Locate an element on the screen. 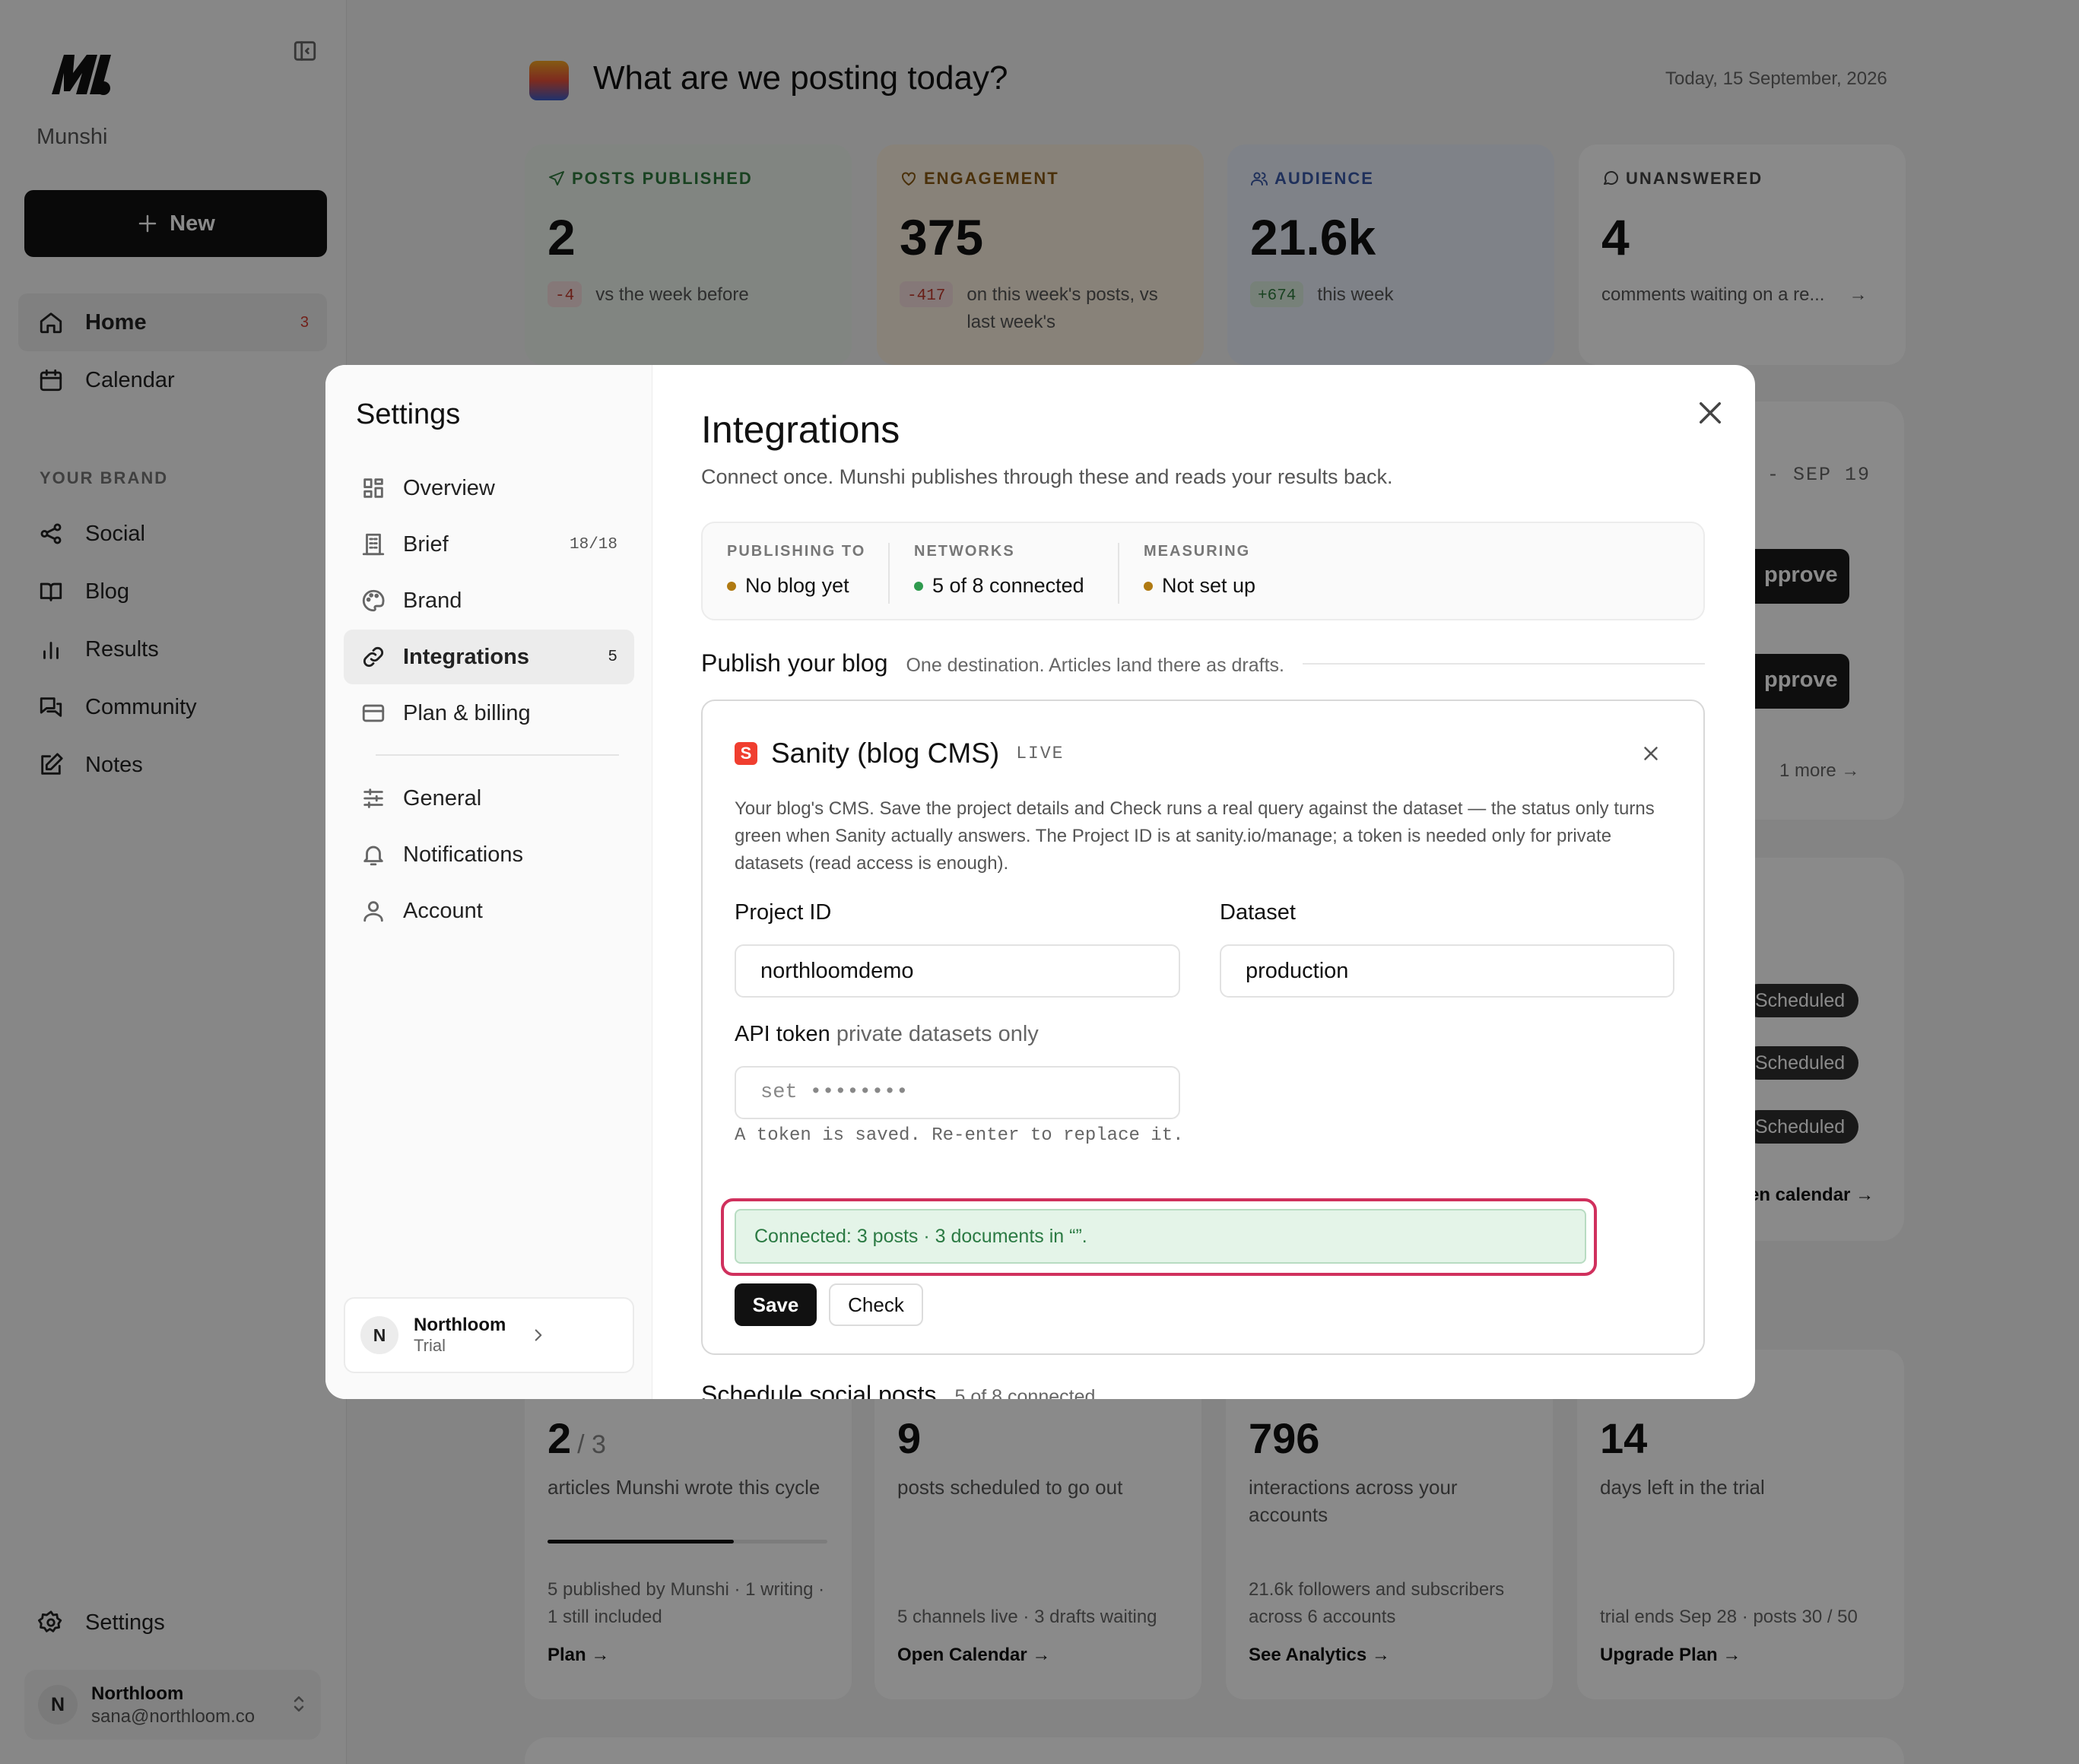 Image resolution: width=2079 pixels, height=1764 pixels. chevron-right-icon is located at coordinates (538, 1335).